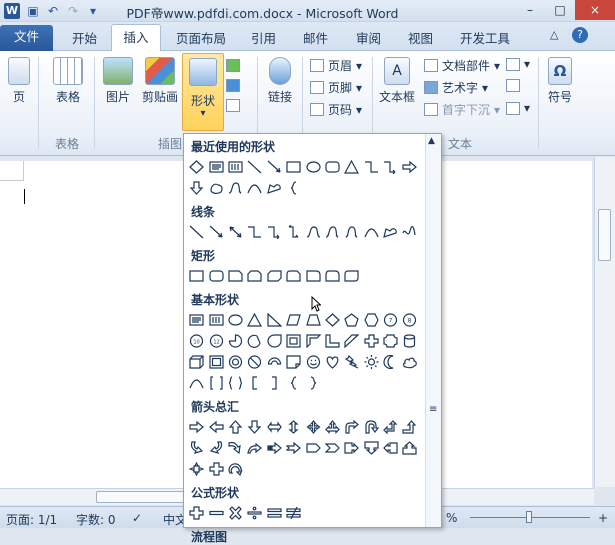 The width and height of the screenshot is (615, 545). I want to click on minimize-button: –, so click(530, 10).